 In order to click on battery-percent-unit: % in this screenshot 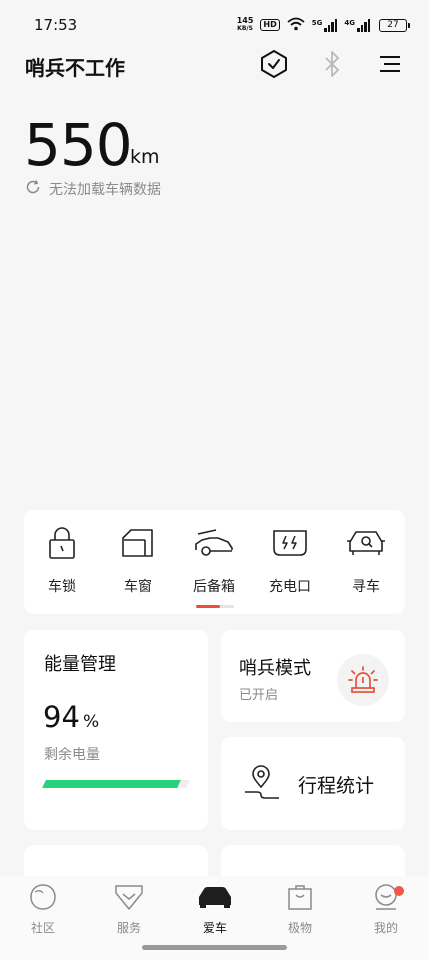, I will do `click(91, 722)`.